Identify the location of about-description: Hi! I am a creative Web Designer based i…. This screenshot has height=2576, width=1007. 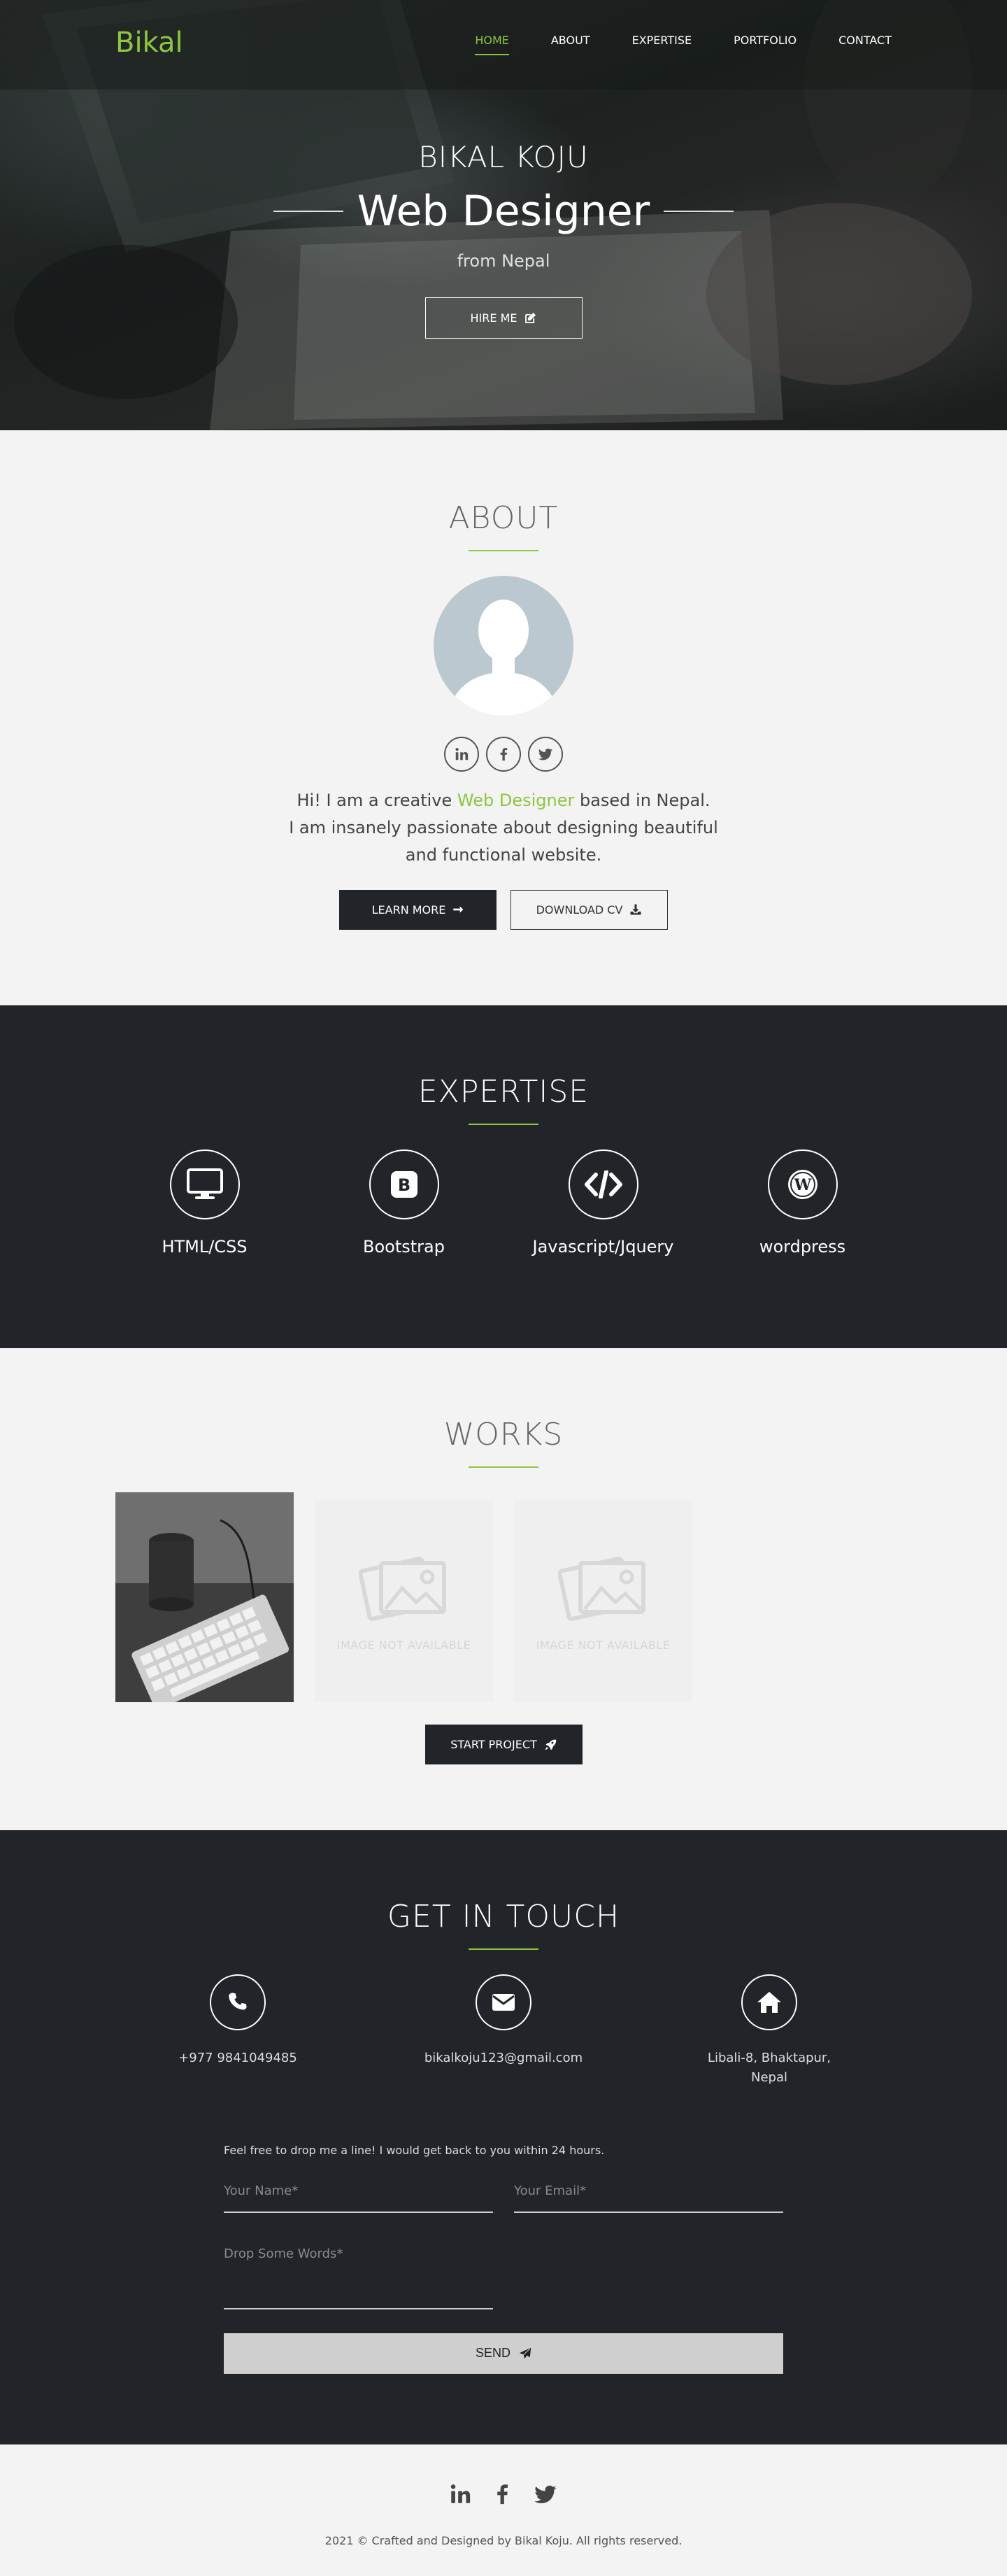
(503, 828).